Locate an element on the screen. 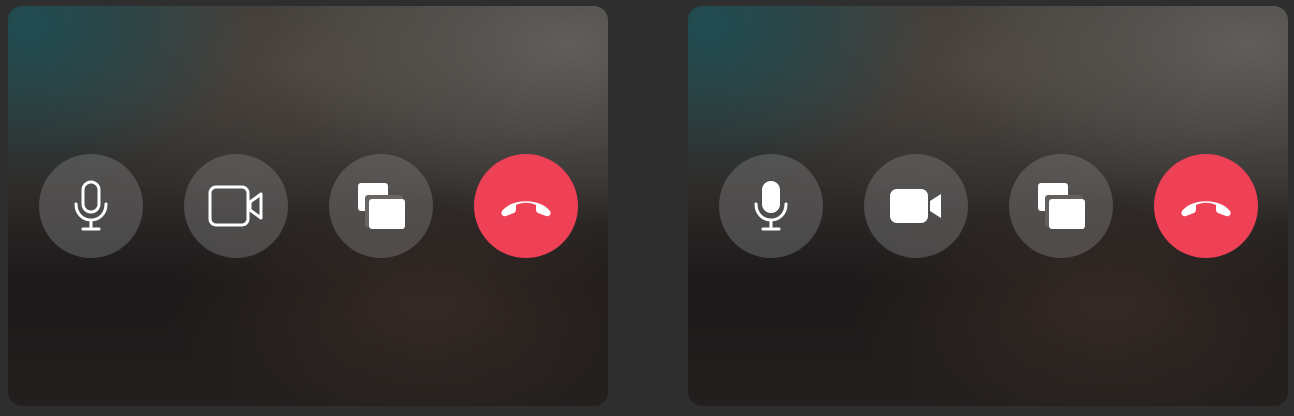 The width and height of the screenshot is (1294, 416). microphone-filled-icon is located at coordinates (771, 206).